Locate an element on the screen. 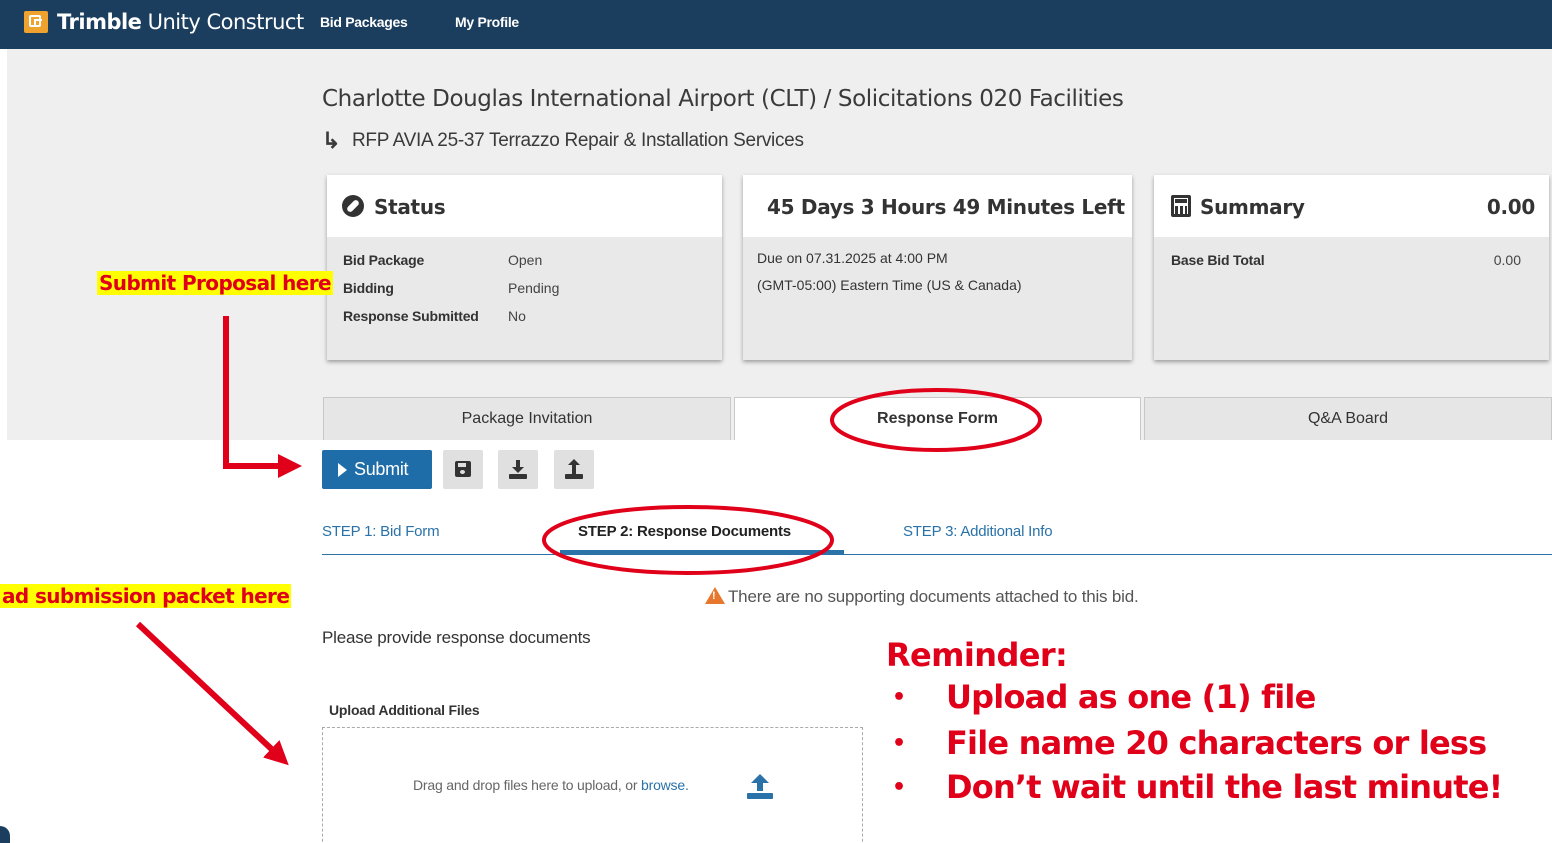 Image resolution: width=1552 pixels, height=843 pixels. reminder-item: • File name 20 characters or less is located at coordinates (1189, 743).